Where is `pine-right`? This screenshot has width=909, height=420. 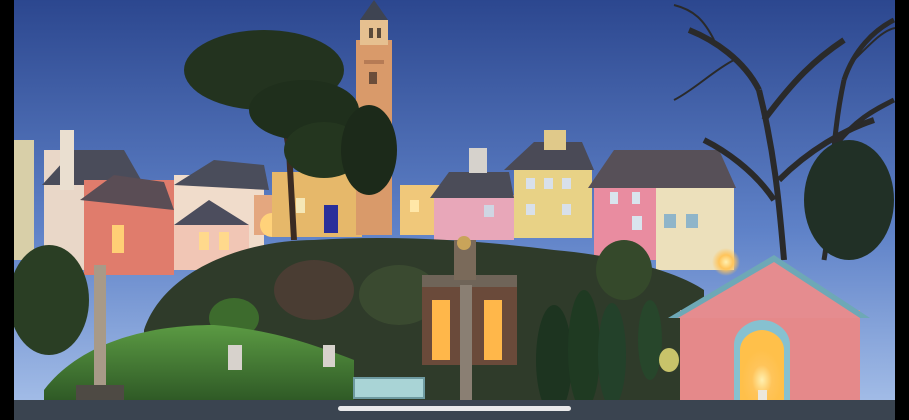
pine-right is located at coordinates (849, 200).